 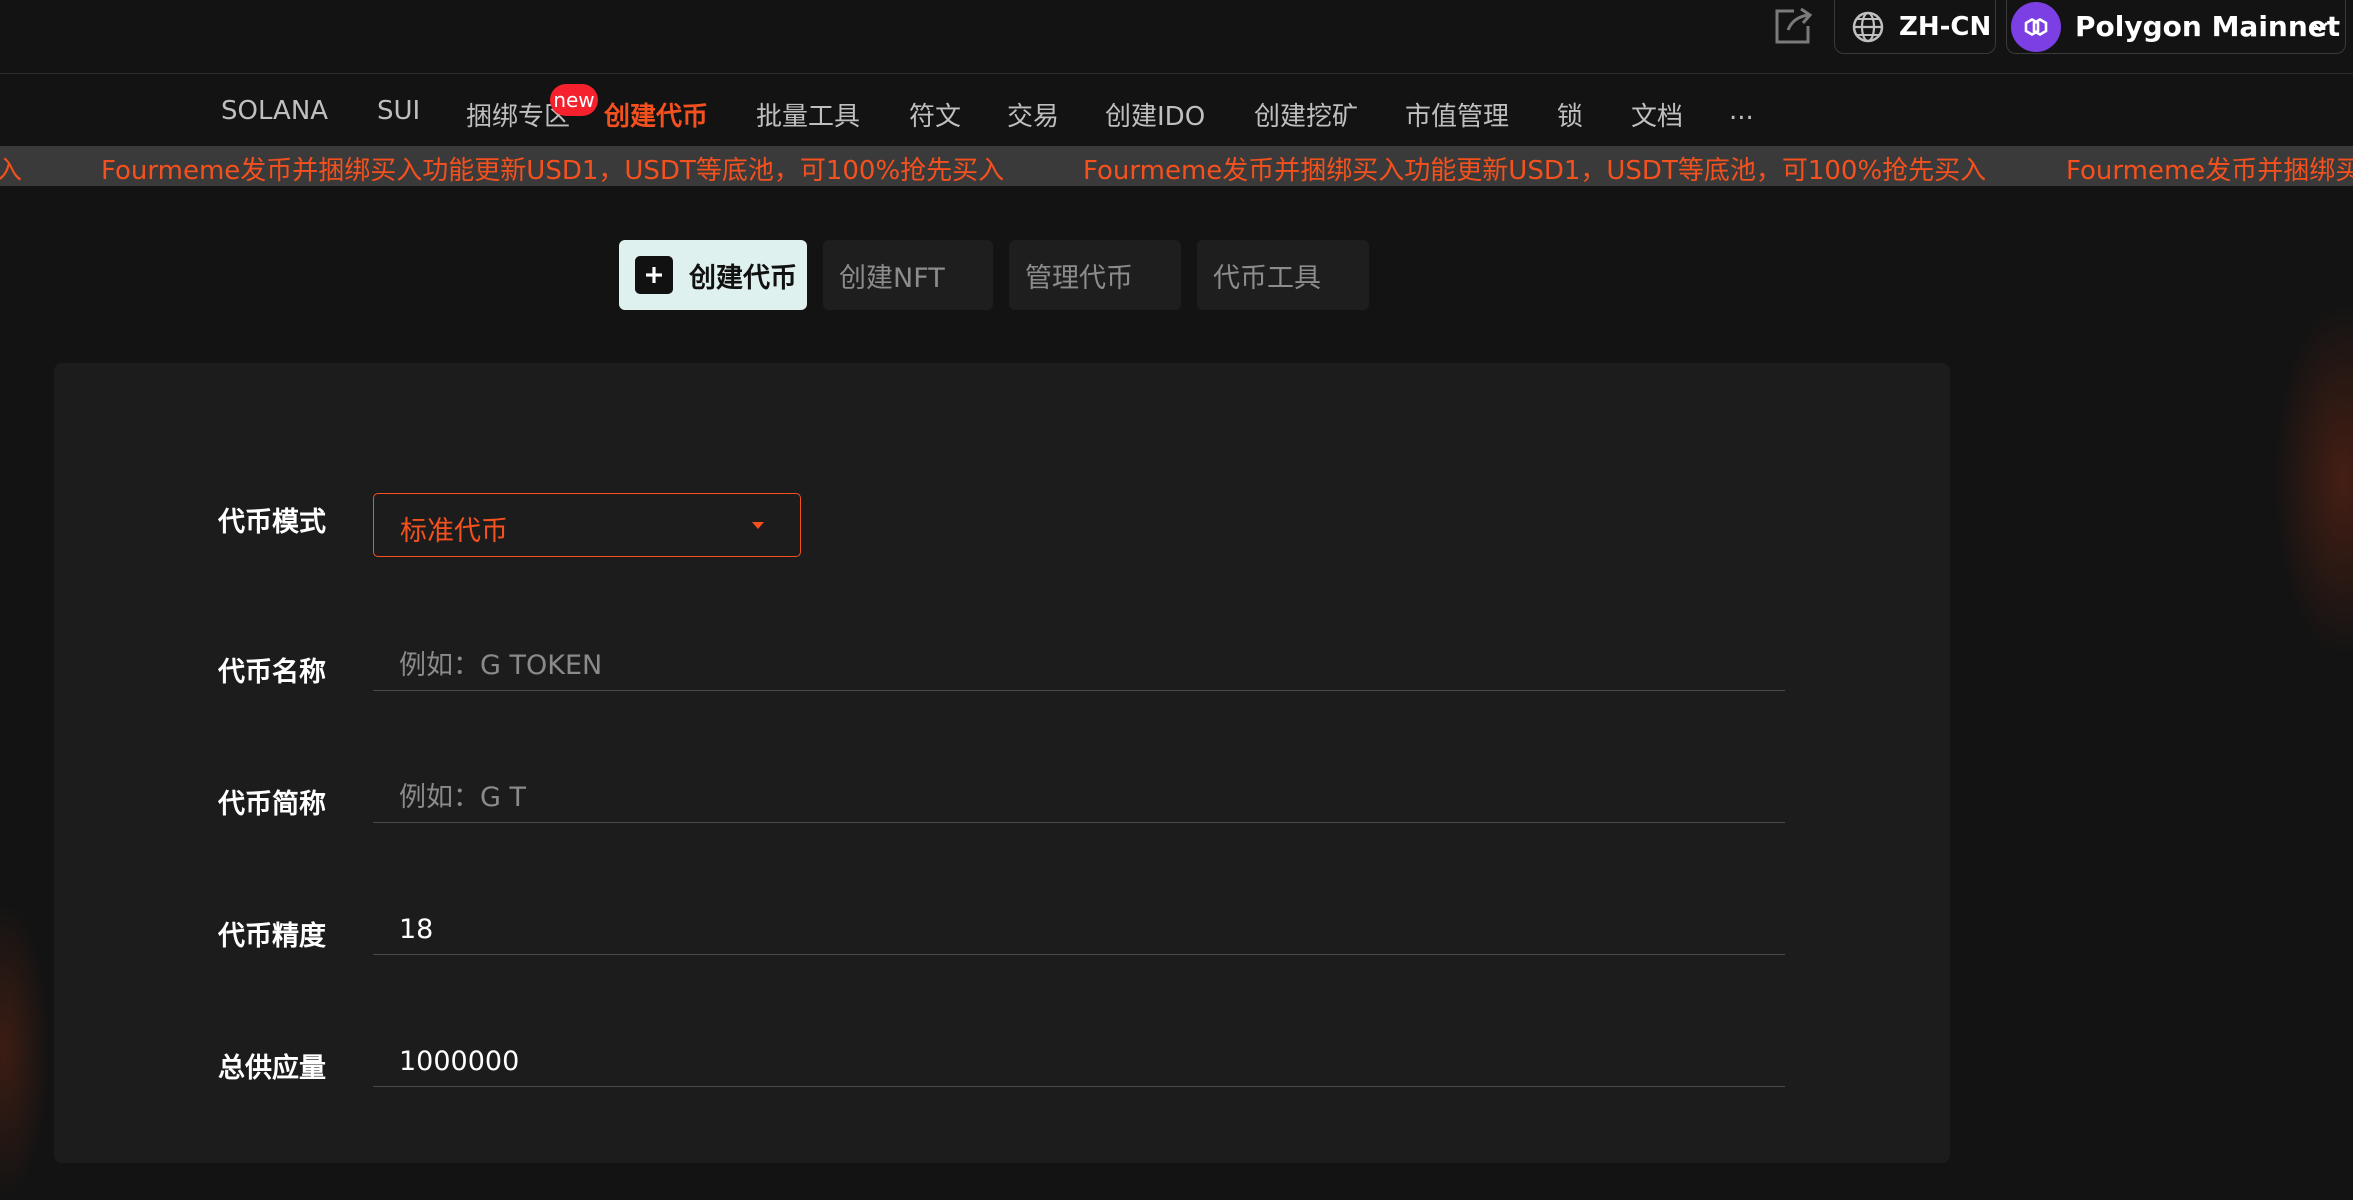 What do you see at coordinates (272, 804) in the screenshot?
I see `token-symbol-label: 代币简称` at bounding box center [272, 804].